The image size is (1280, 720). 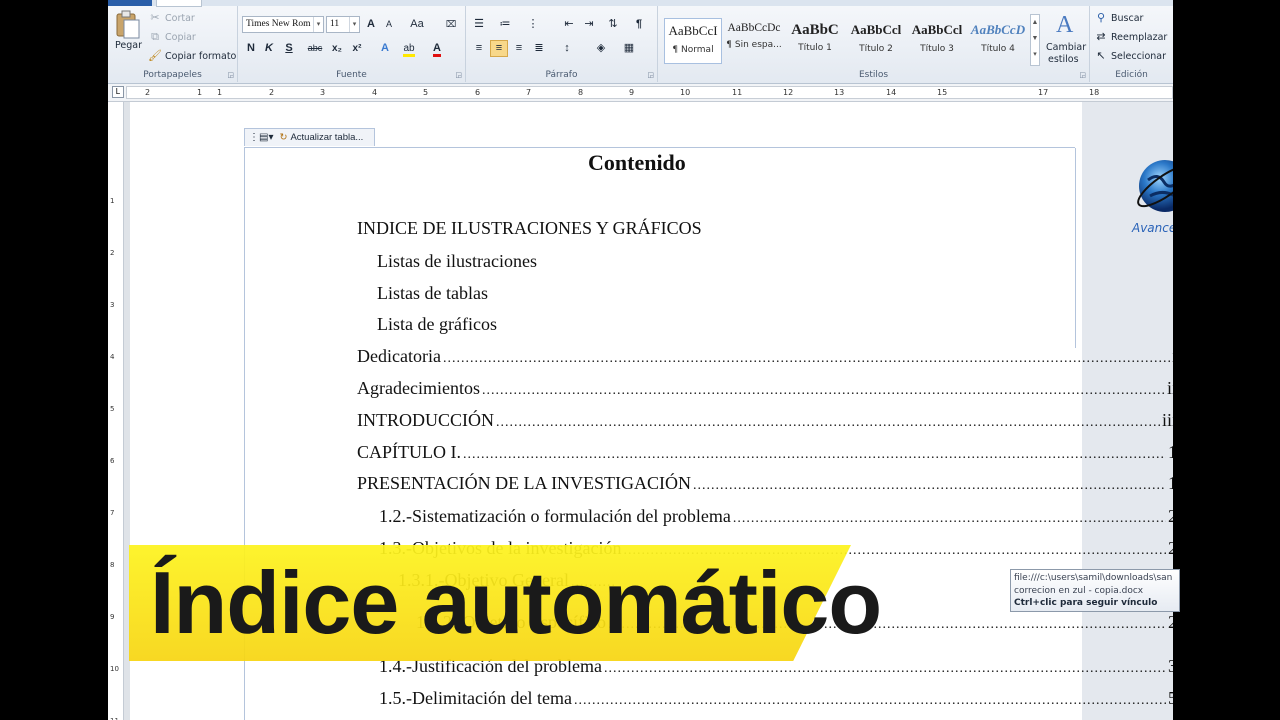 I want to click on shading-icon: ◈, so click(x=601, y=48).